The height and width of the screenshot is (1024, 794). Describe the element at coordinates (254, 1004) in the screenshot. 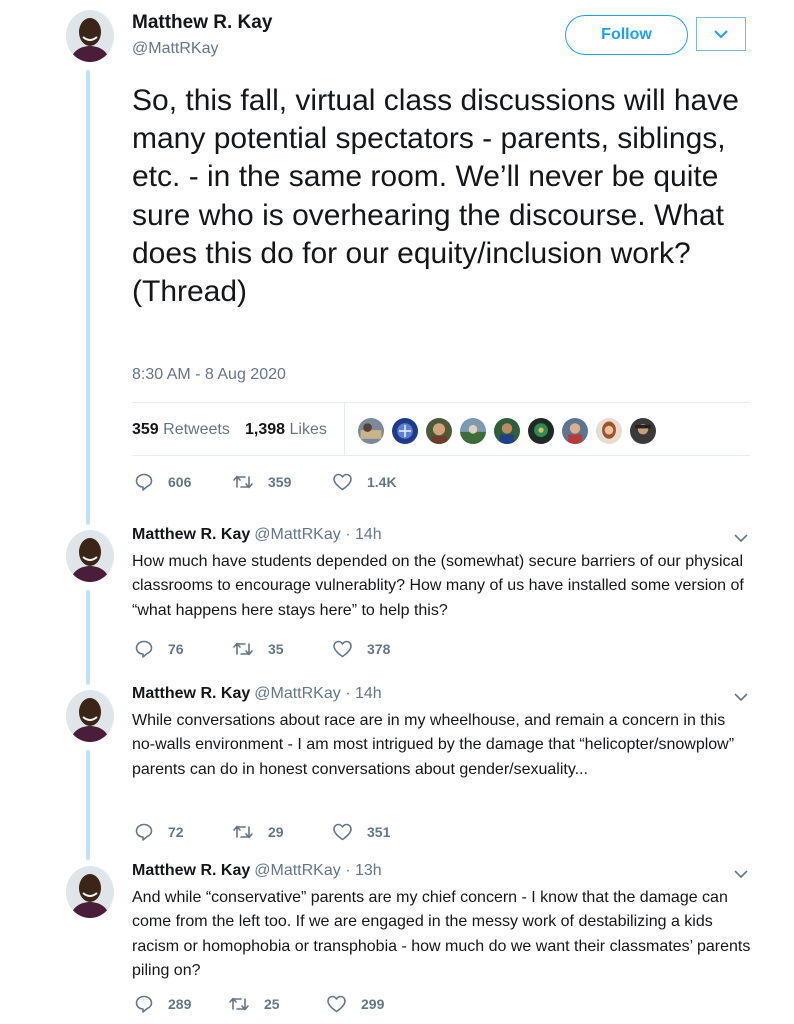

I see `retweet-action: 25` at that location.